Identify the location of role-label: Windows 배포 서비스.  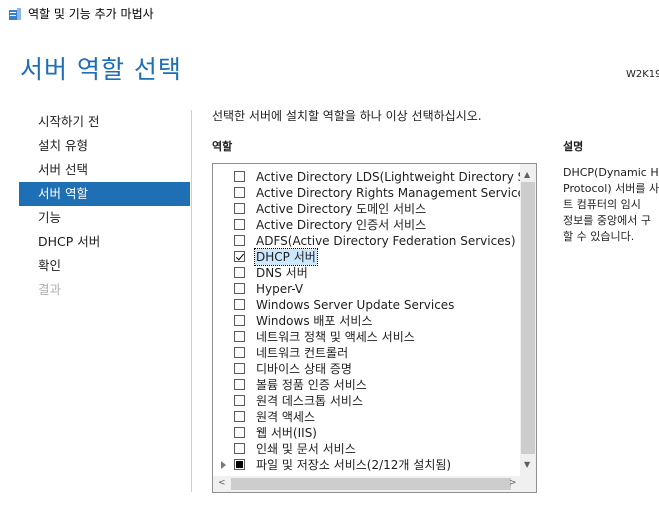
(314, 321).